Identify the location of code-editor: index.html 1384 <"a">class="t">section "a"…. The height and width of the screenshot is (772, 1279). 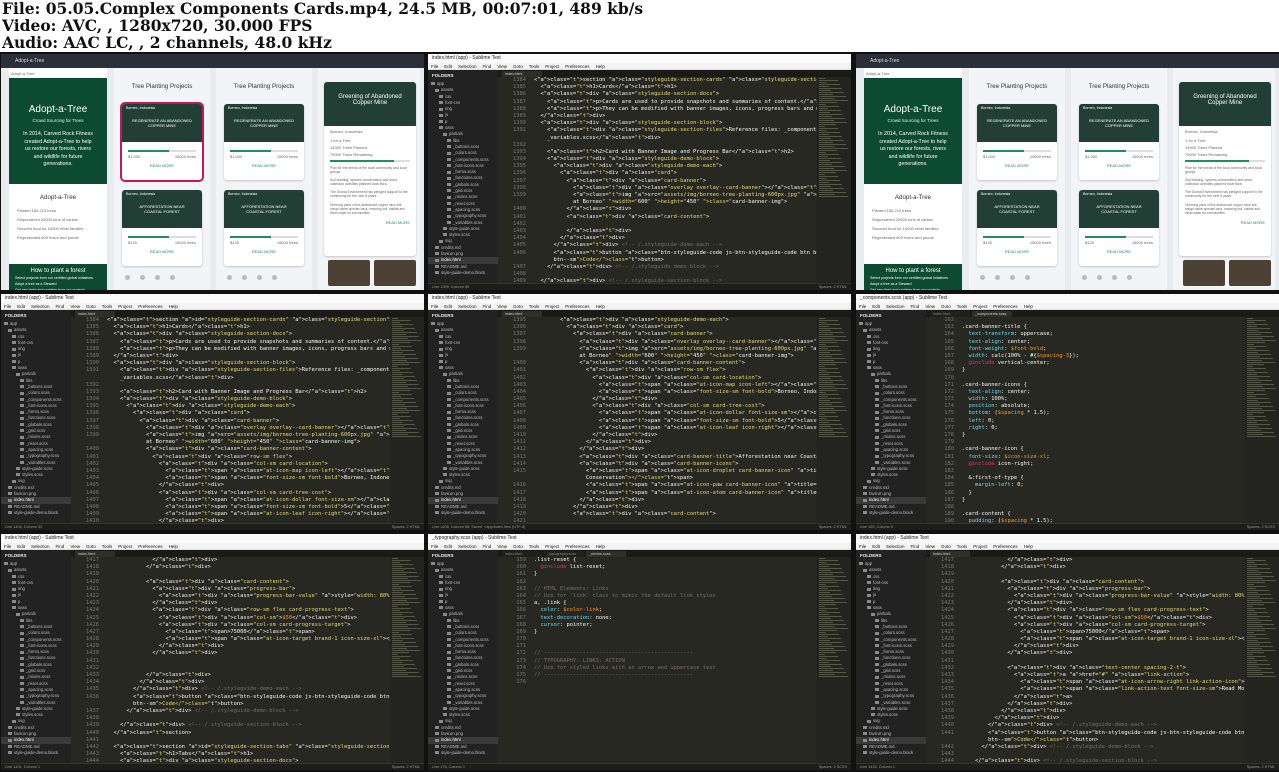
(247, 416).